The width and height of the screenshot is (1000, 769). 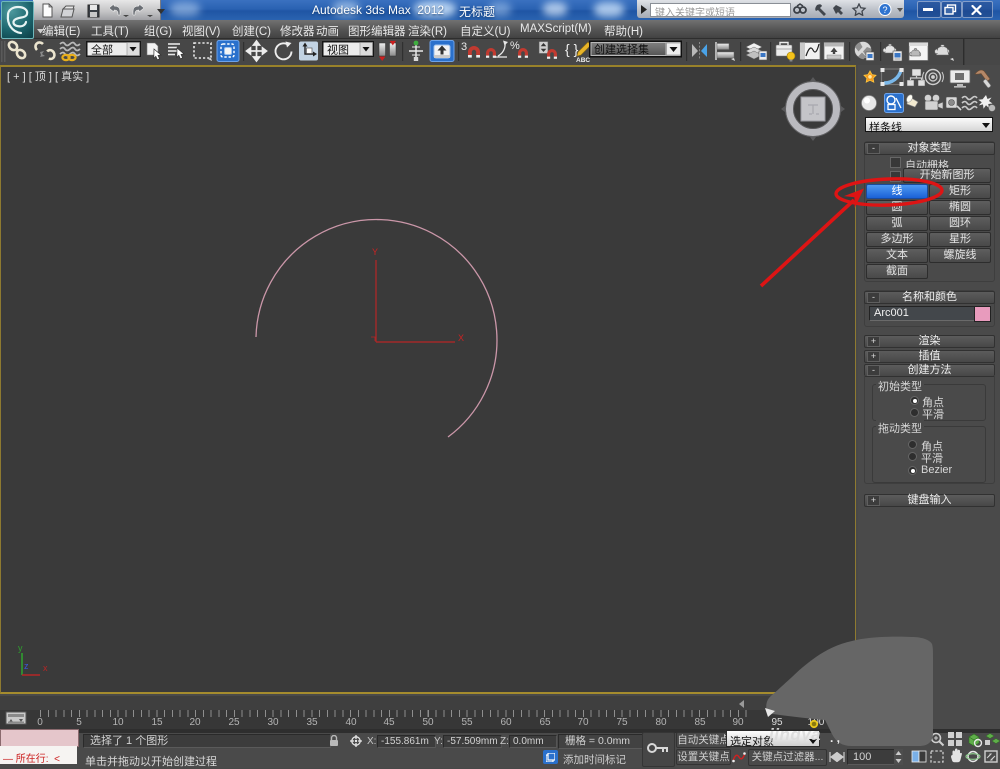 I want to click on svg-text: y, so click(x=20, y=648).